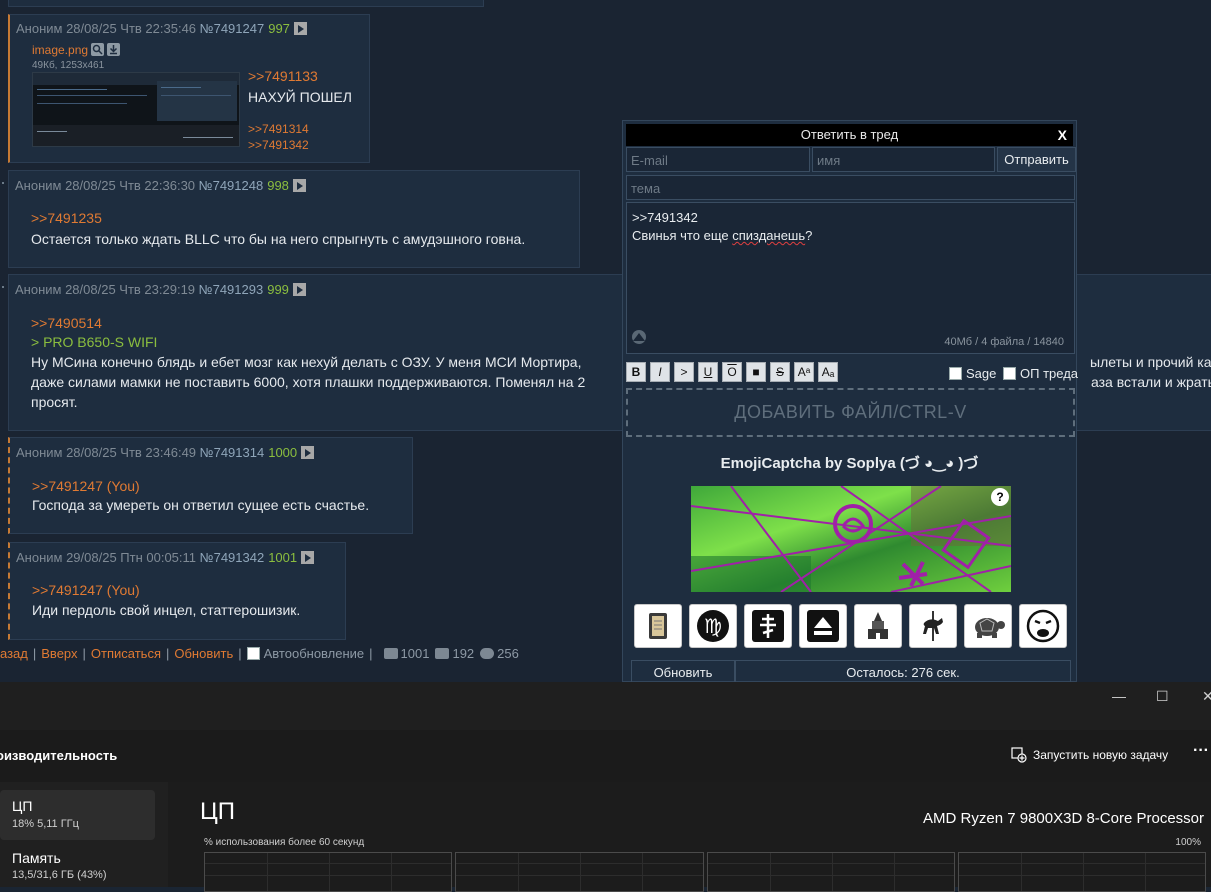  Describe the element at coordinates (850, 187) in the screenshot. I see `subject-field: тема` at that location.